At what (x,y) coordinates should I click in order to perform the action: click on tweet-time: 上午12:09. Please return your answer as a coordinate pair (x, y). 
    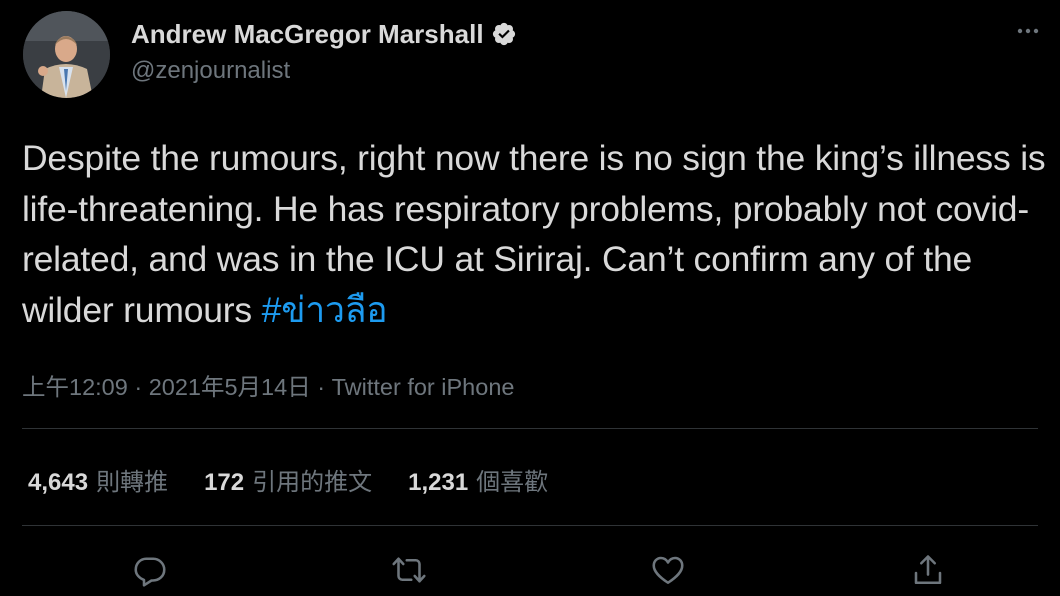
    Looking at the image, I should click on (75, 387).